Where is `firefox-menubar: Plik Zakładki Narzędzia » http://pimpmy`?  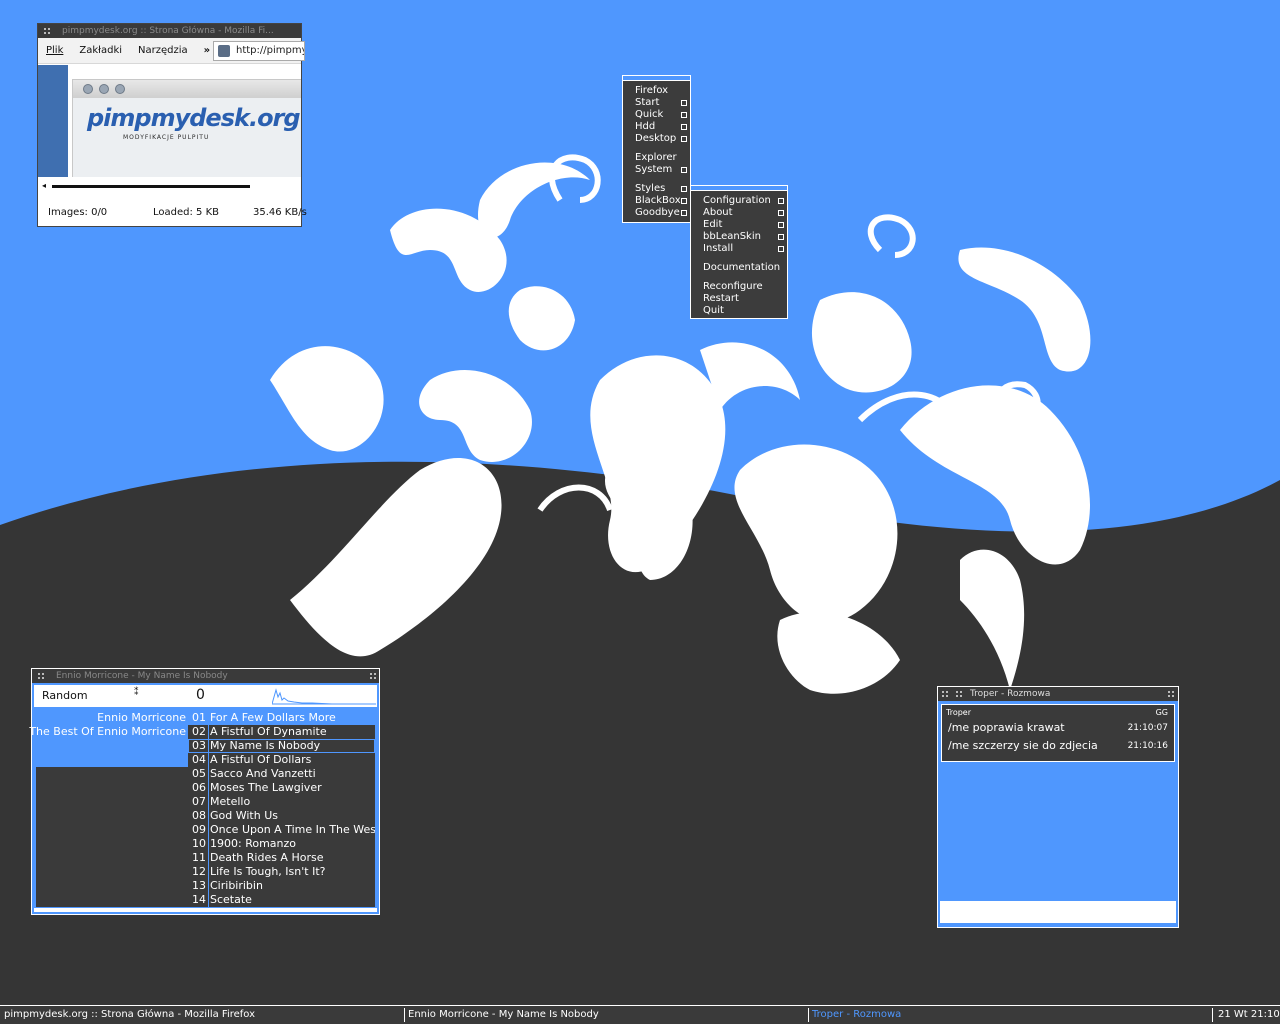
firefox-menubar: Plik Zakładki Narzędzia » http://pimpmy is located at coordinates (171, 51).